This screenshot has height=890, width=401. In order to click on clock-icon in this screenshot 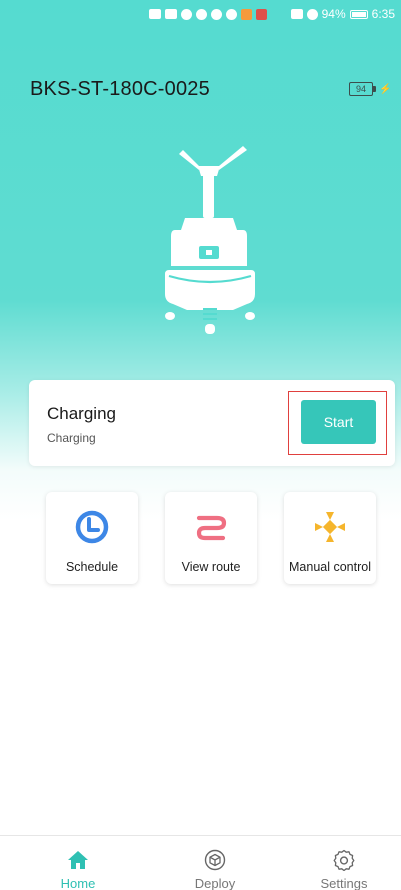, I will do `click(92, 527)`.